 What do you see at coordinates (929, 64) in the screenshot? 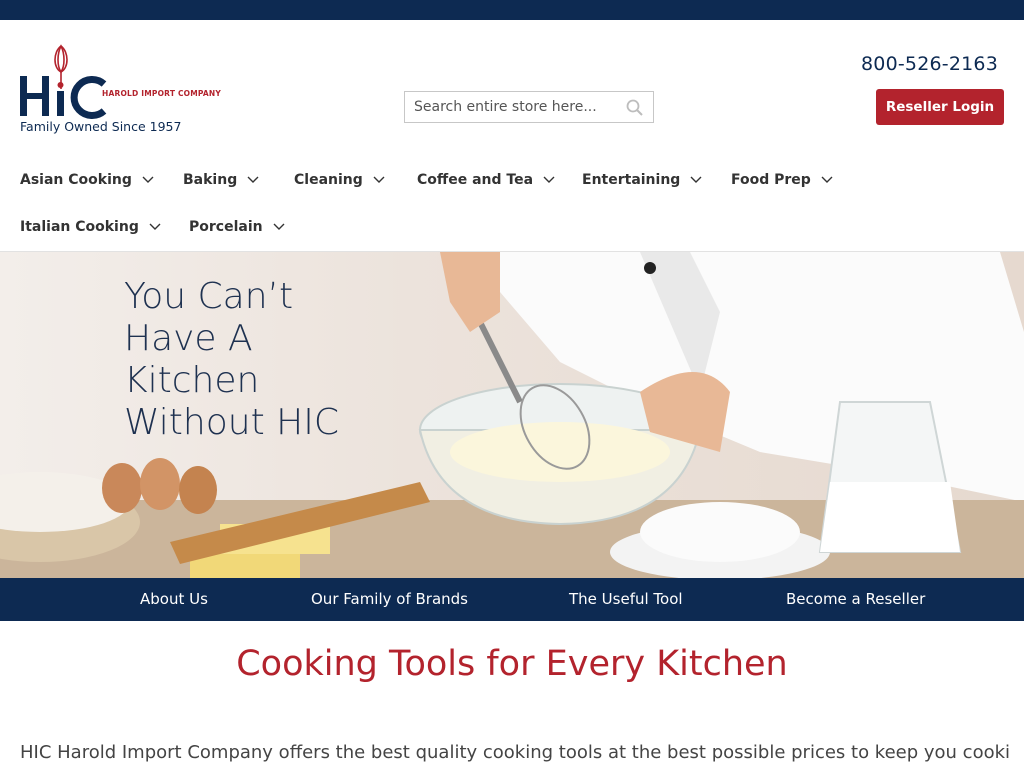
I see `phone-number: 800-526-2163` at bounding box center [929, 64].